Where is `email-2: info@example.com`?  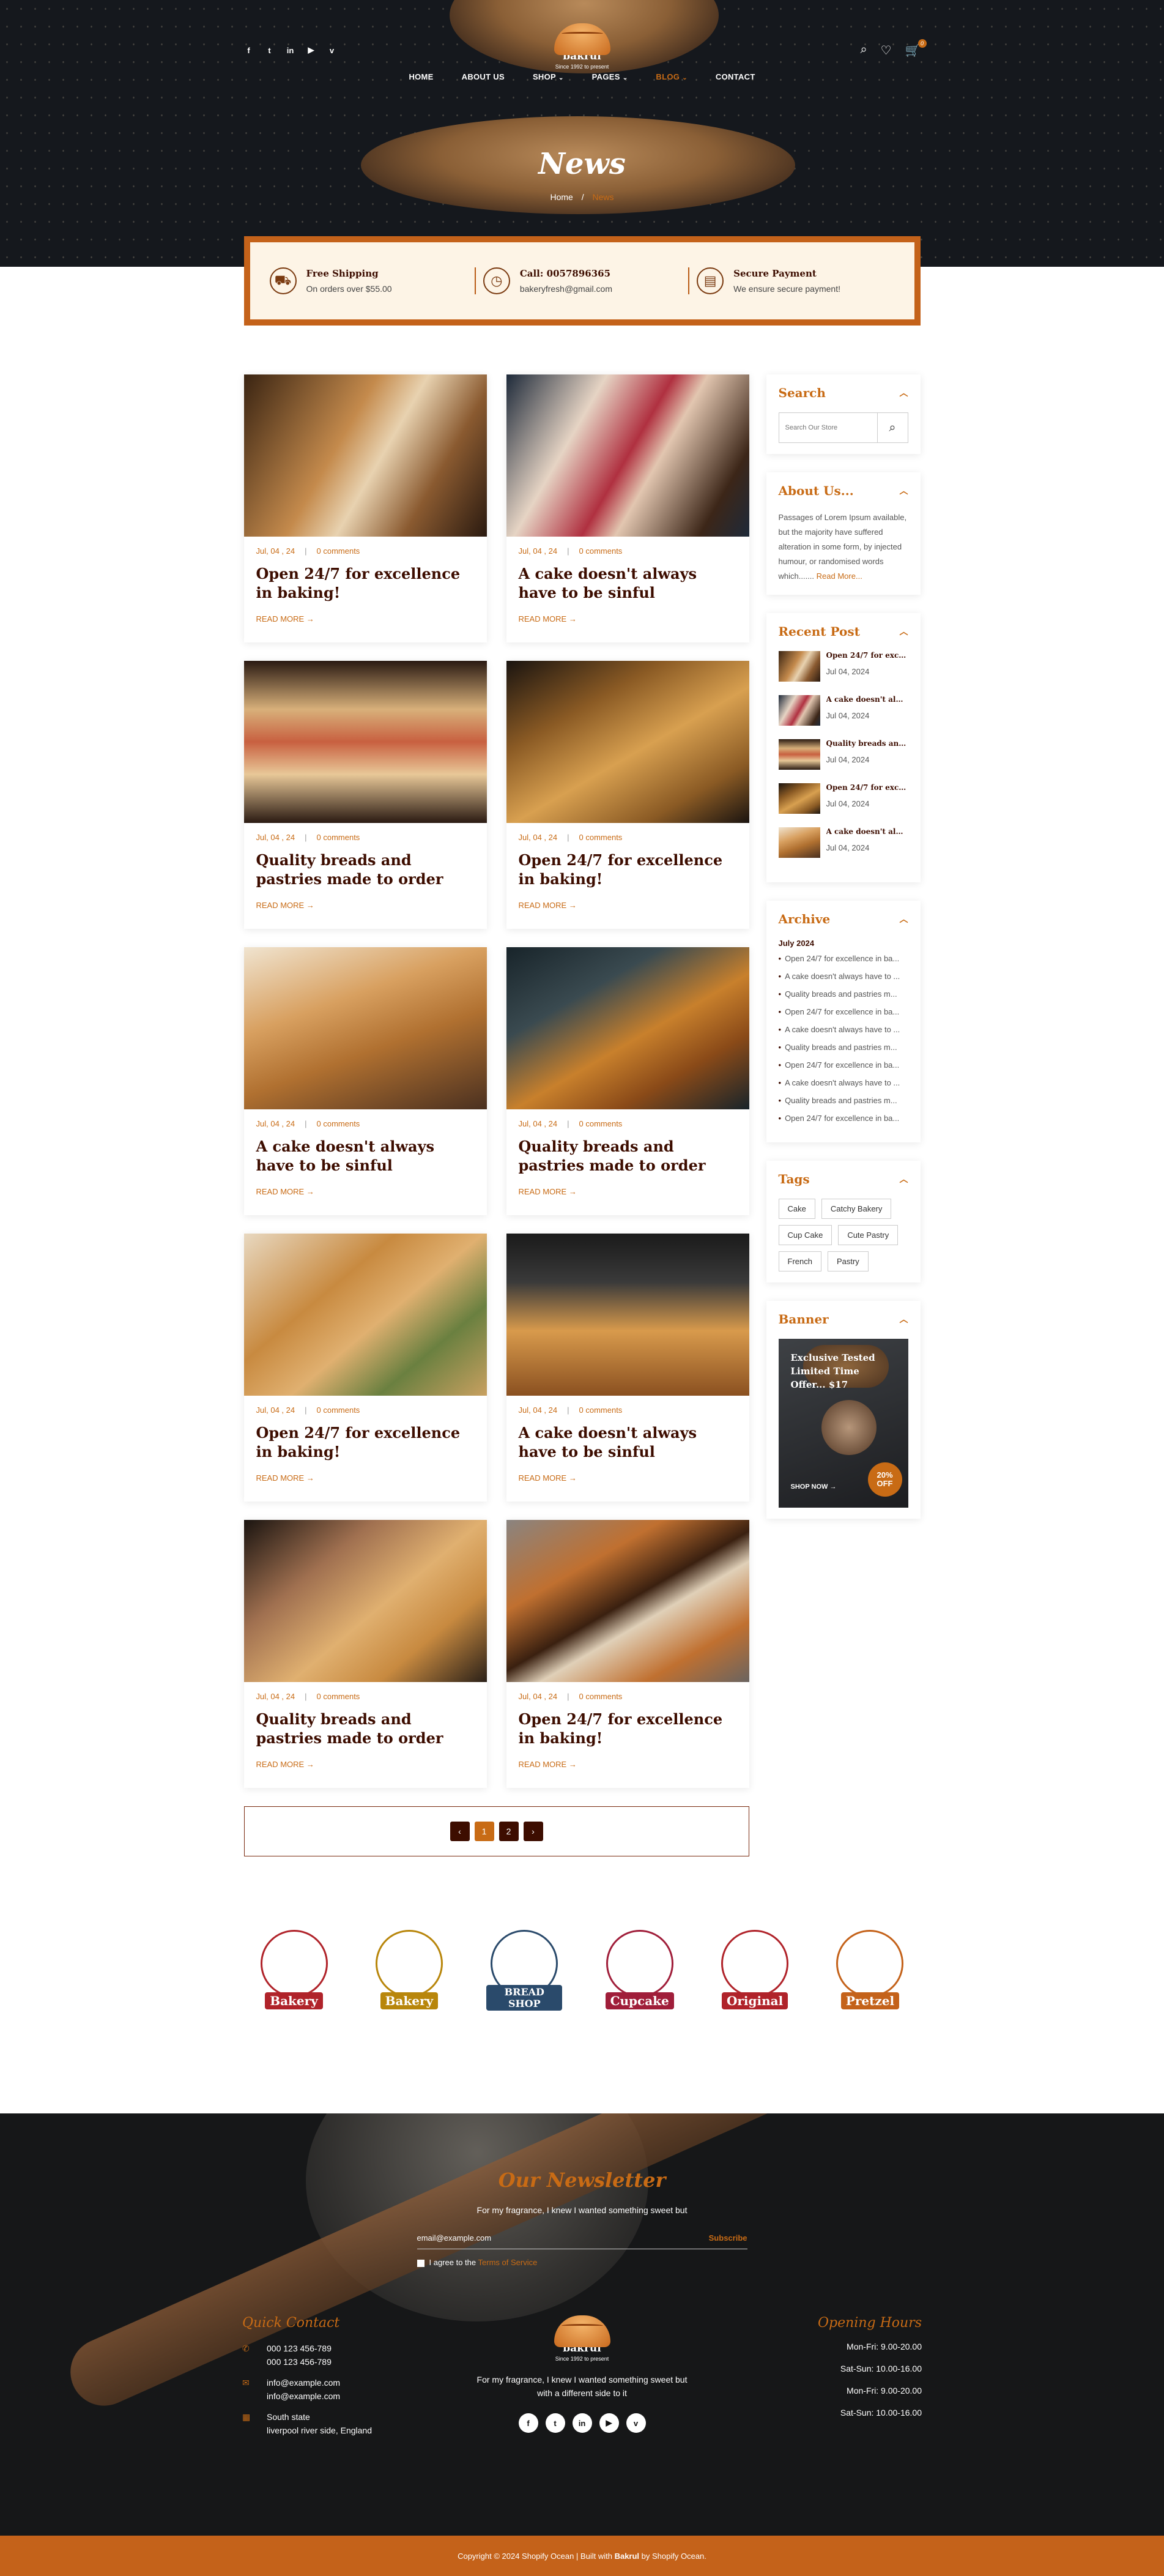 email-2: info@example.com is located at coordinates (303, 2396).